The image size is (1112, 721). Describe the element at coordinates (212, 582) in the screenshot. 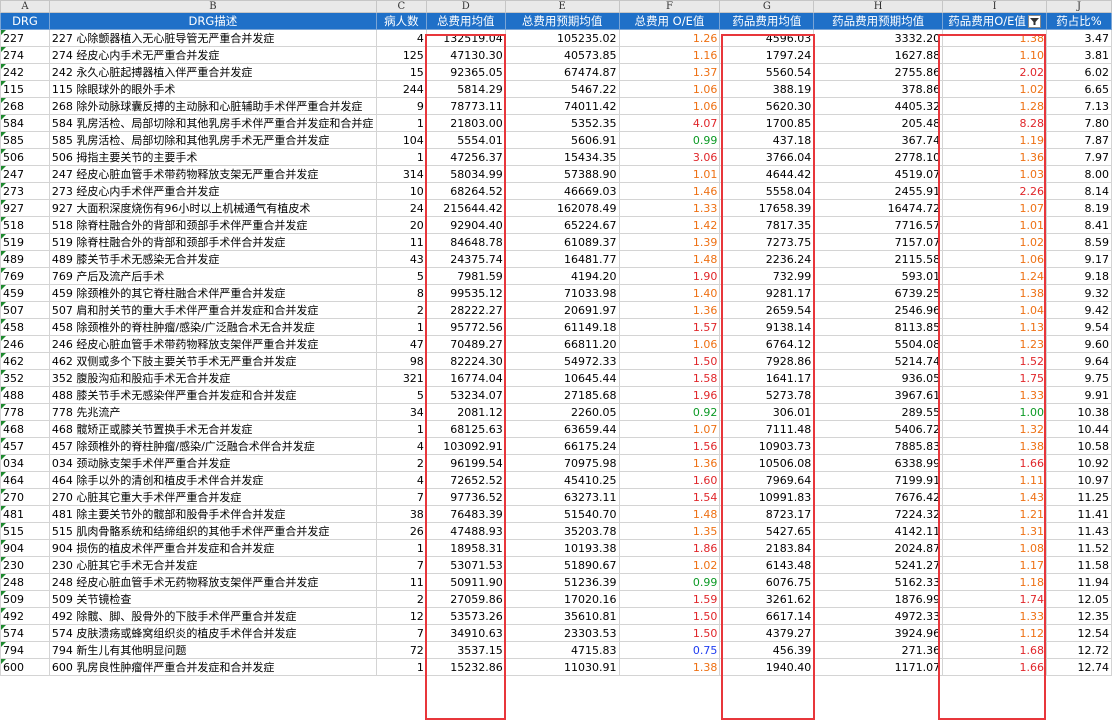

I see `drg-description-cell: 248 经皮心脏血管手术无药物释放支架伴严重合并发症` at that location.